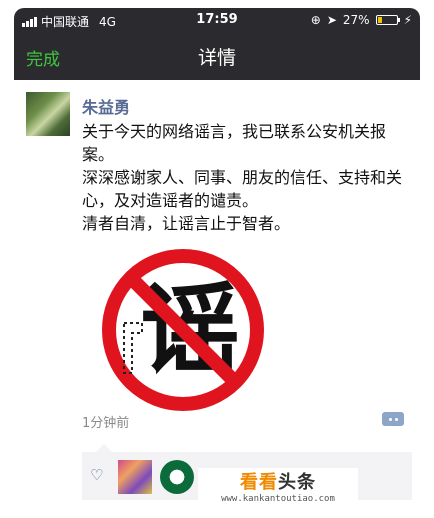 Image resolution: width=434 pixels, height=518 pixels. Describe the element at coordinates (278, 499) in the screenshot. I see `watermark-url: www.kankantoutiao.com` at that location.